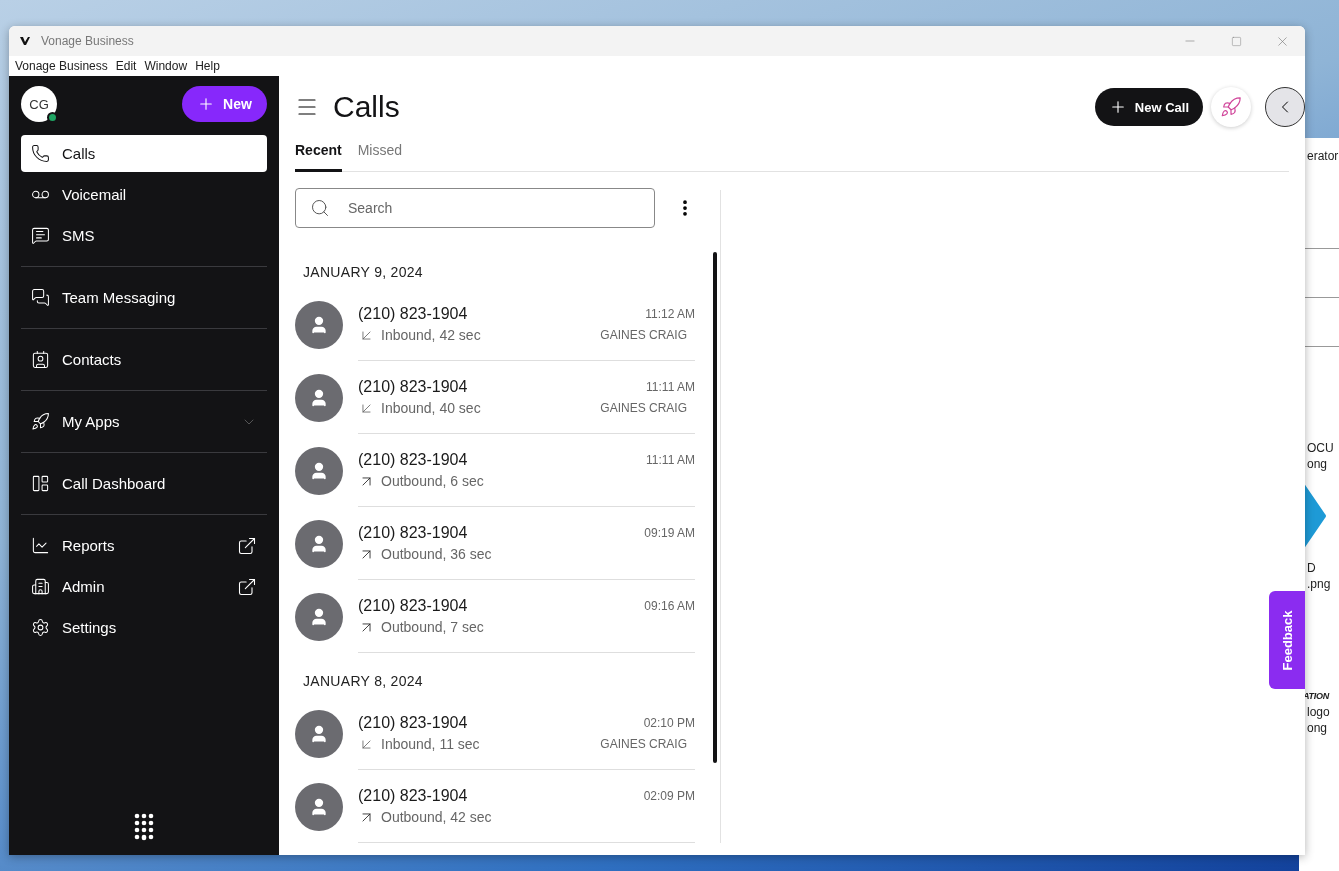 This screenshot has width=1339, height=871. What do you see at coordinates (40, 545) in the screenshot?
I see `line-chart-icon` at bounding box center [40, 545].